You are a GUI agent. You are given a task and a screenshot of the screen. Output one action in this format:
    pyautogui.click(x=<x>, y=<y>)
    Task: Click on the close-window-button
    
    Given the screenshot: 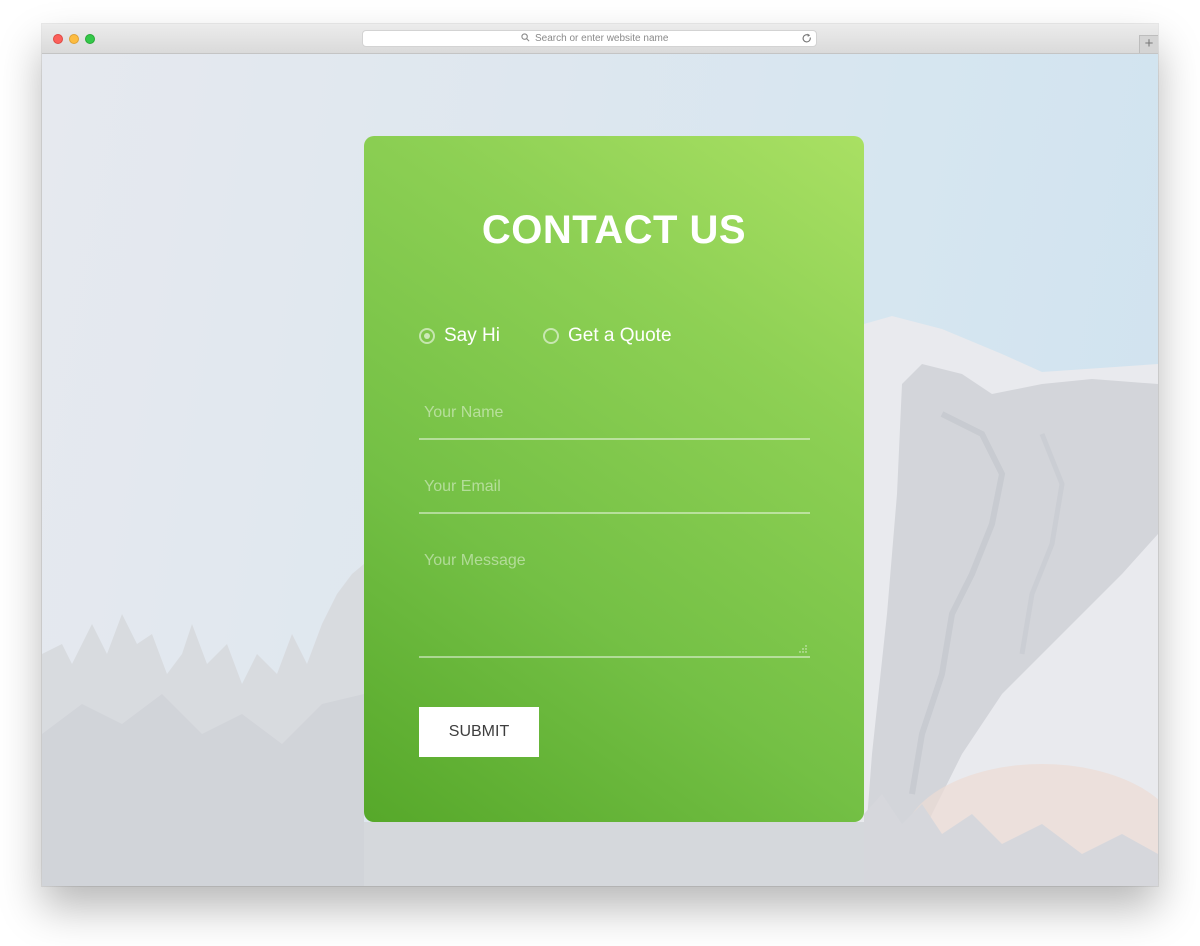 What is the action you would take?
    pyautogui.click(x=58, y=39)
    